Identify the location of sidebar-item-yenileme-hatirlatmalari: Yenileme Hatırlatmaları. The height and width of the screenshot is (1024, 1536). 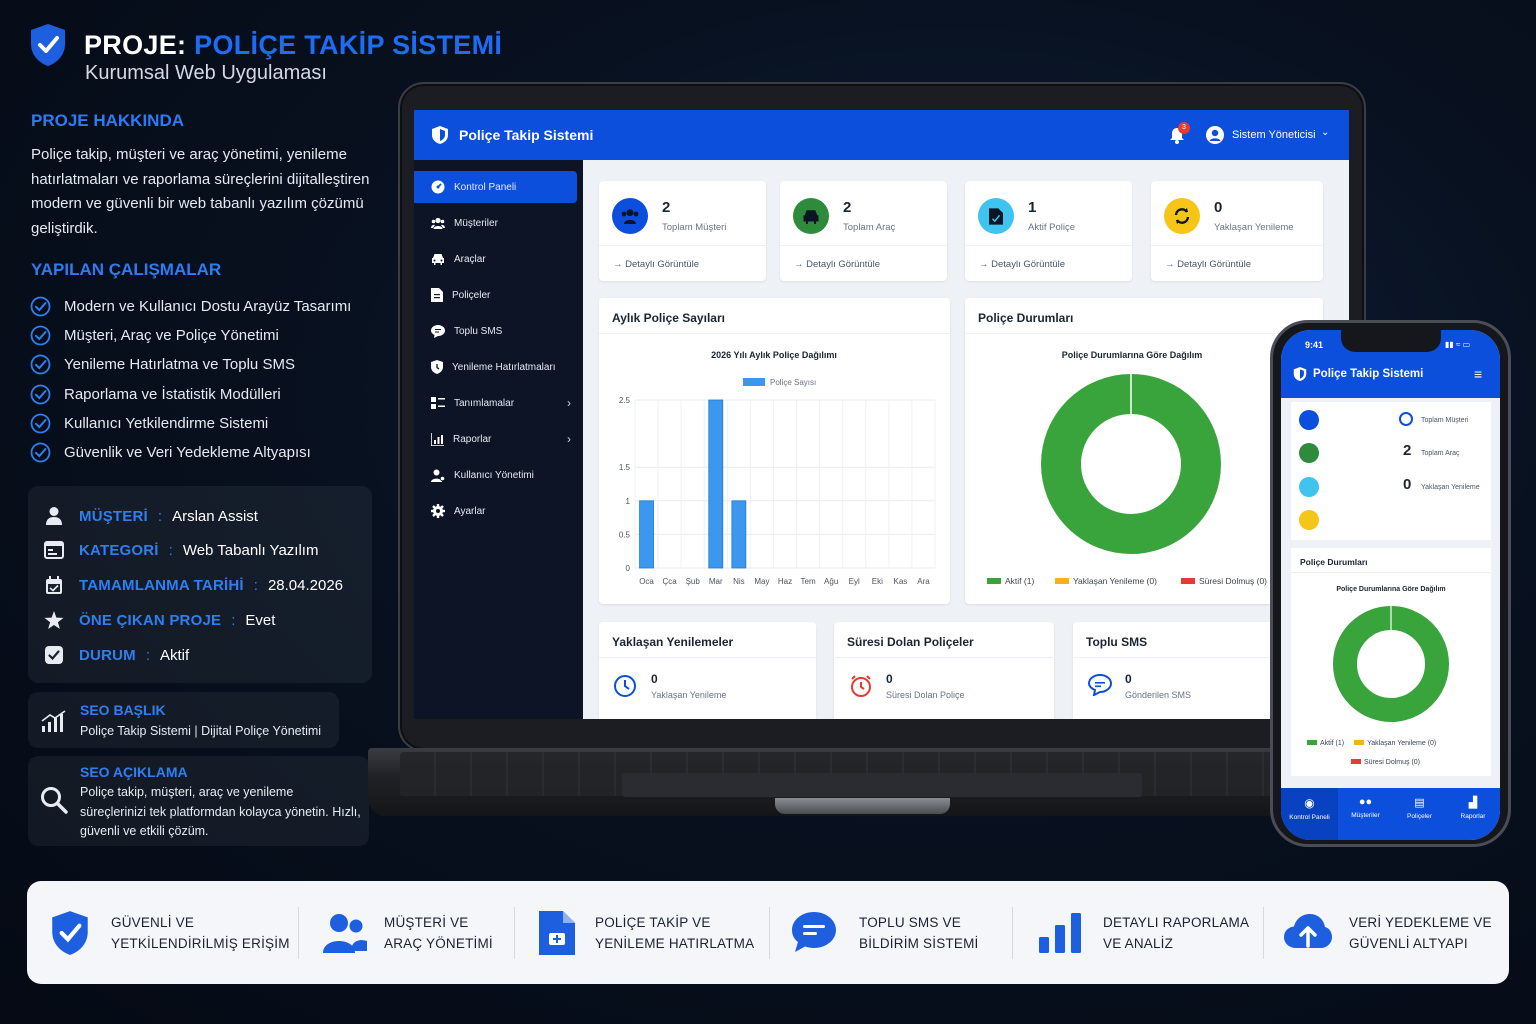
(498, 367).